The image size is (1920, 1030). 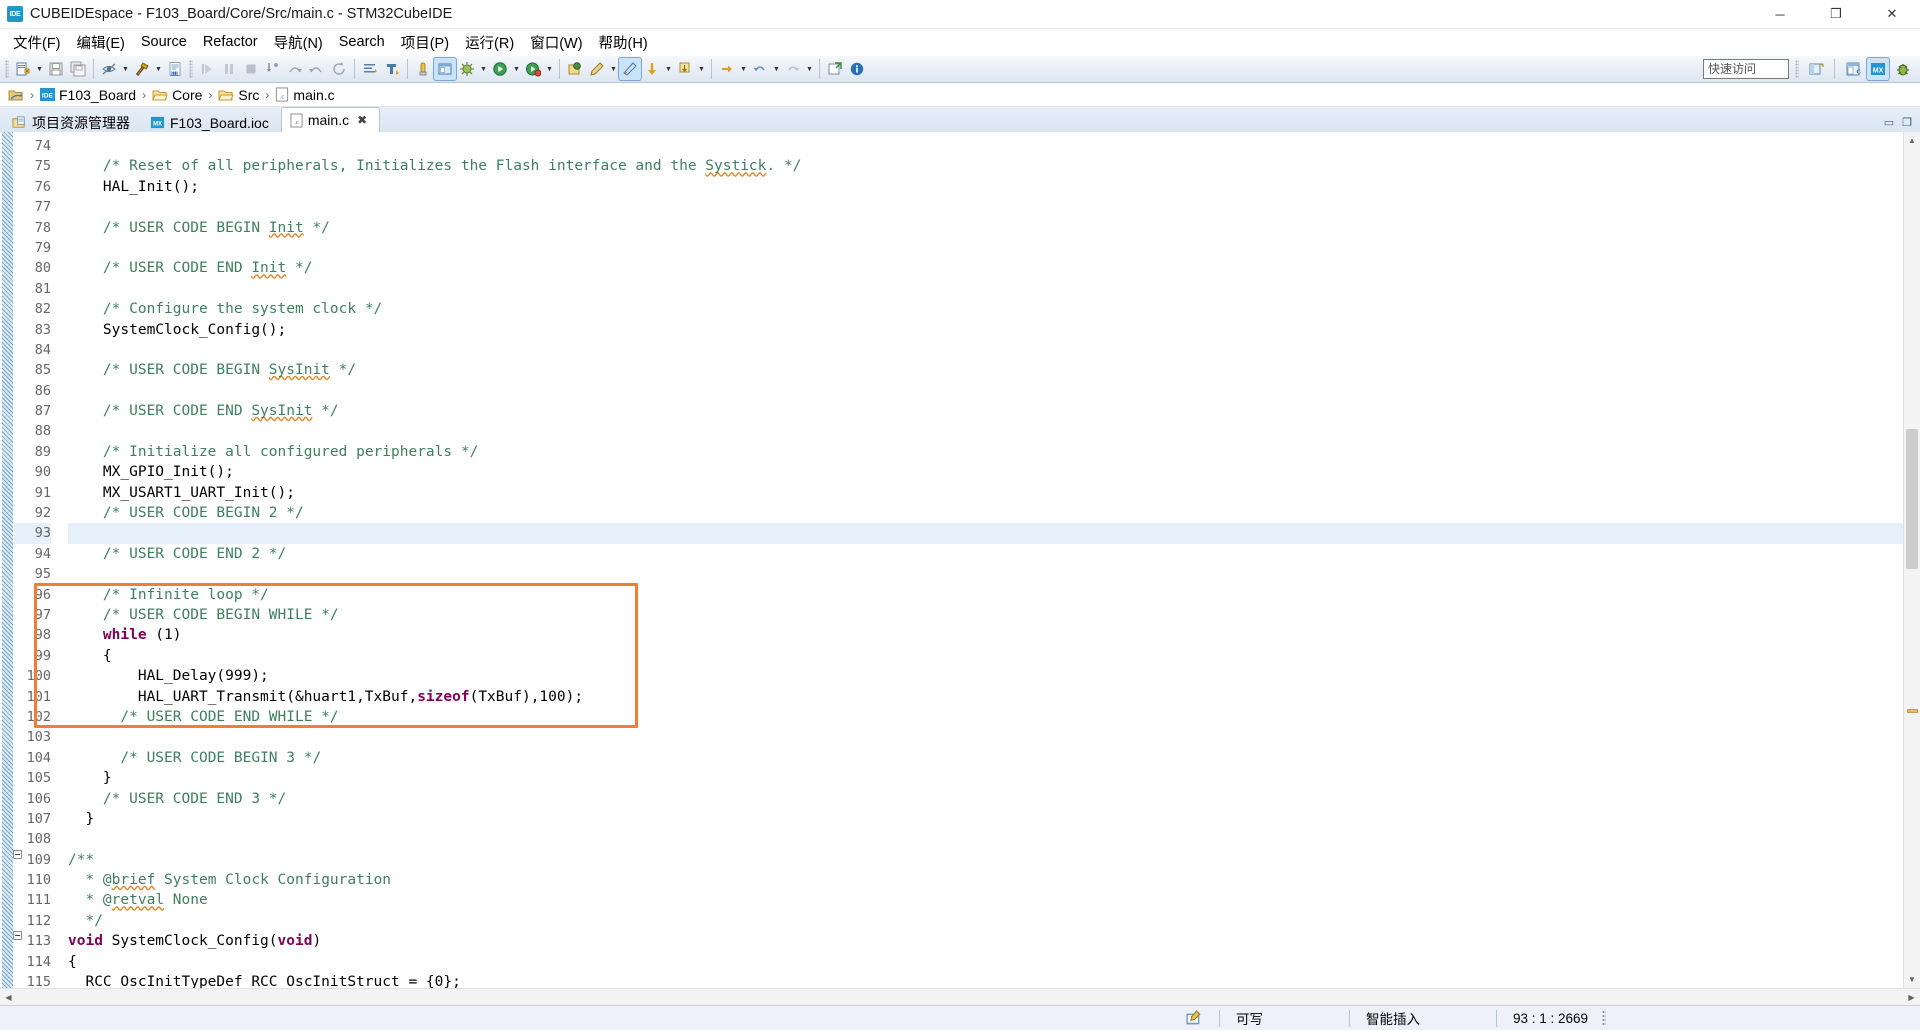 What do you see at coordinates (39, 69) in the screenshot?
I see `new-file-dropdown: ▼` at bounding box center [39, 69].